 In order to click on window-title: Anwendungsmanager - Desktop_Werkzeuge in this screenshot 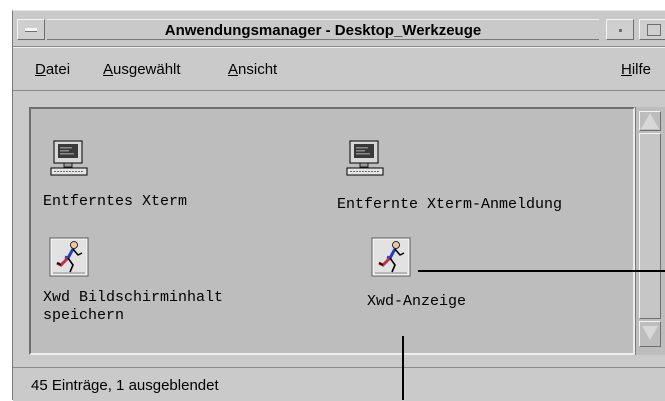, I will do `click(323, 29)`.